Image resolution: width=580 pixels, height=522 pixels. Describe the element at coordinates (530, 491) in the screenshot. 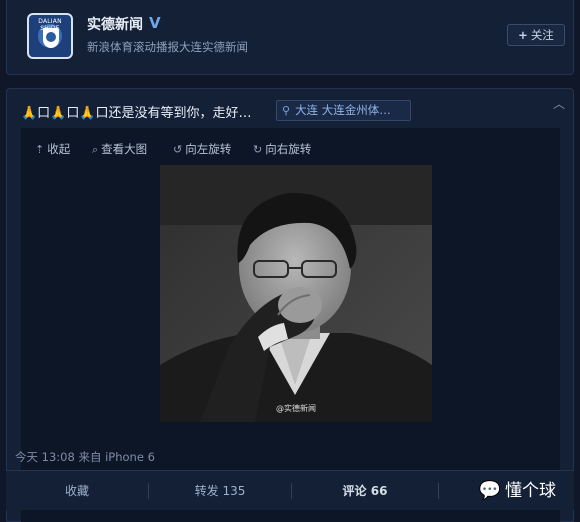

I see `brand-label: 懂个球` at that location.